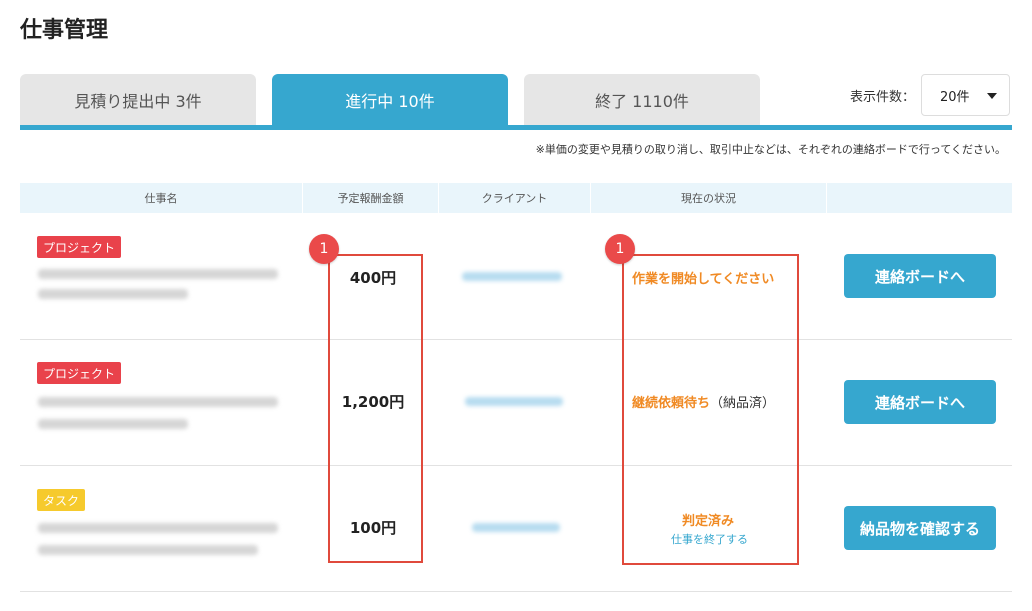  I want to click on per-page-label: 表示件数：, so click(883, 97).